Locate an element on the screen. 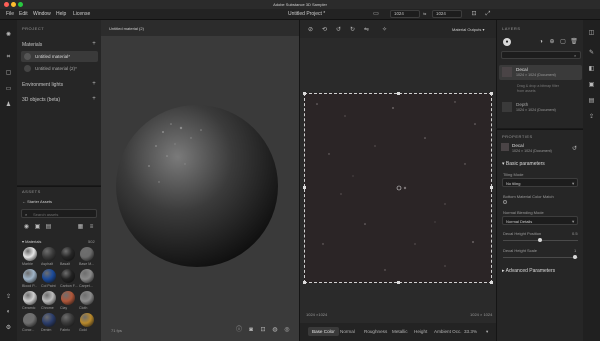 The height and width of the screenshot is (341, 600). file-icon: ▤ is located at coordinates (591, 100).